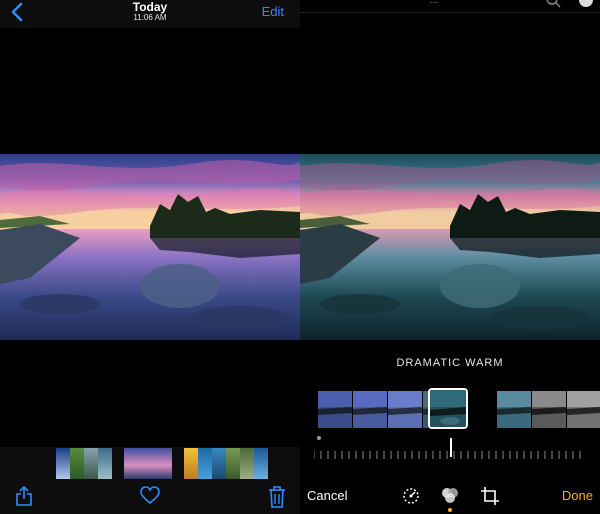 The width and height of the screenshot is (600, 514). What do you see at coordinates (273, 11) in the screenshot?
I see `edit-button: Edit` at bounding box center [273, 11].